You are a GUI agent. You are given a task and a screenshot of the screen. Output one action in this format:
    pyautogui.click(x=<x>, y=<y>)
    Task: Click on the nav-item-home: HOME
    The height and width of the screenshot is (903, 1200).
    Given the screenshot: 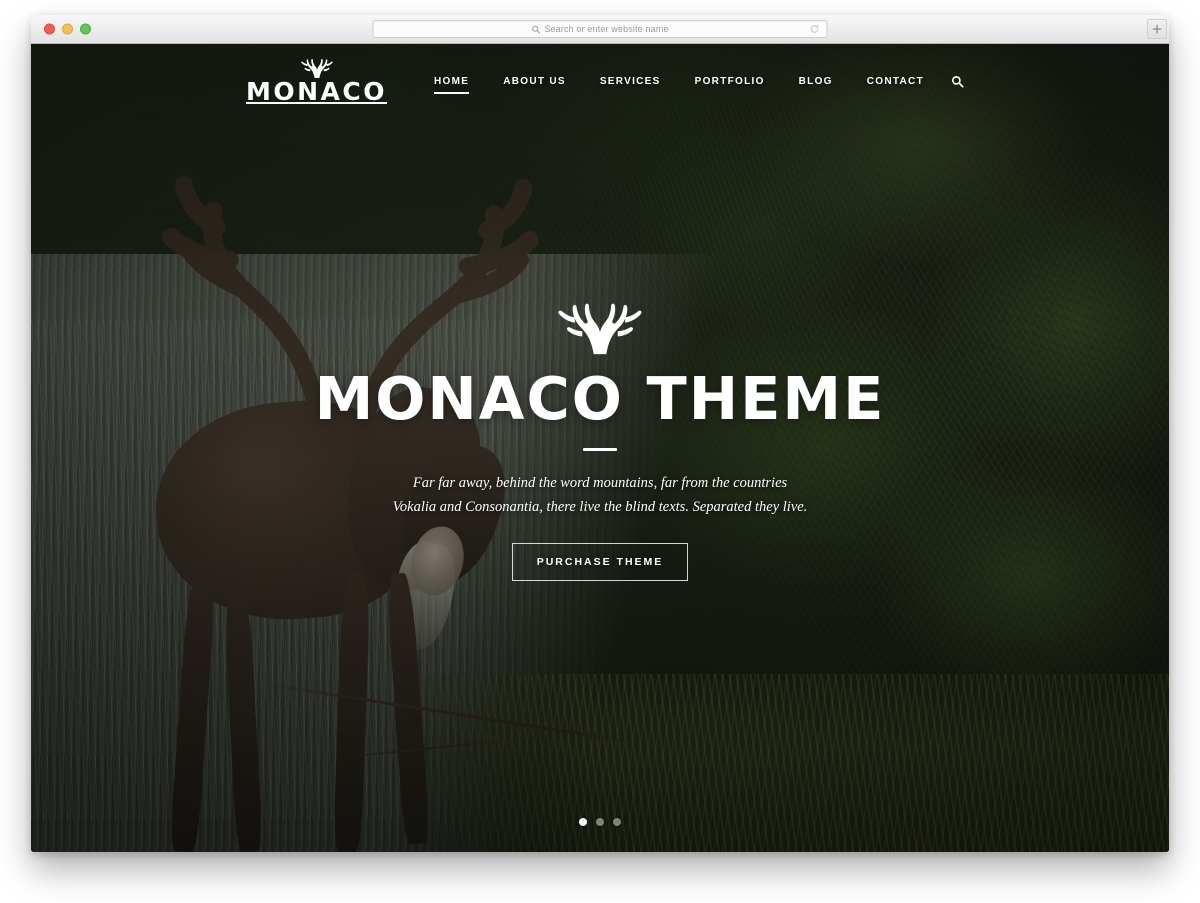 What is the action you would take?
    pyautogui.click(x=451, y=83)
    